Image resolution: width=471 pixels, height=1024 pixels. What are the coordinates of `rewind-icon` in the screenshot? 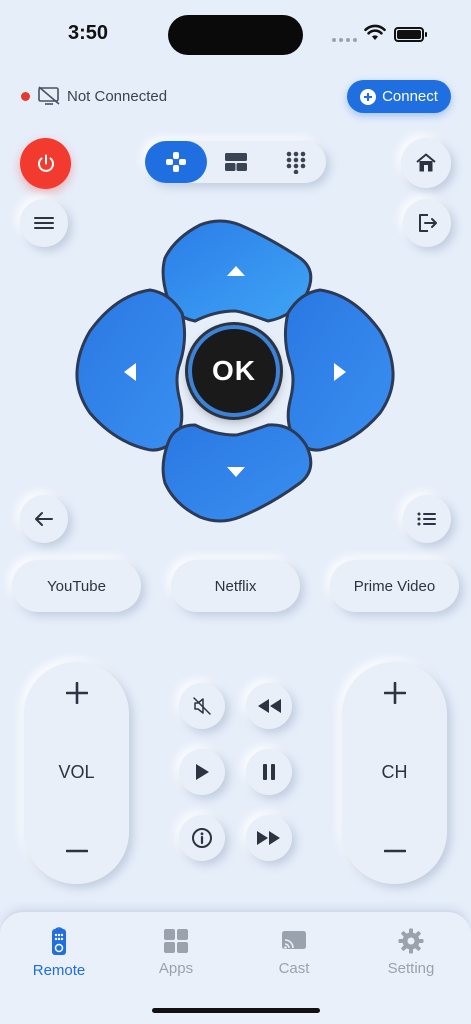 It's located at (269, 706).